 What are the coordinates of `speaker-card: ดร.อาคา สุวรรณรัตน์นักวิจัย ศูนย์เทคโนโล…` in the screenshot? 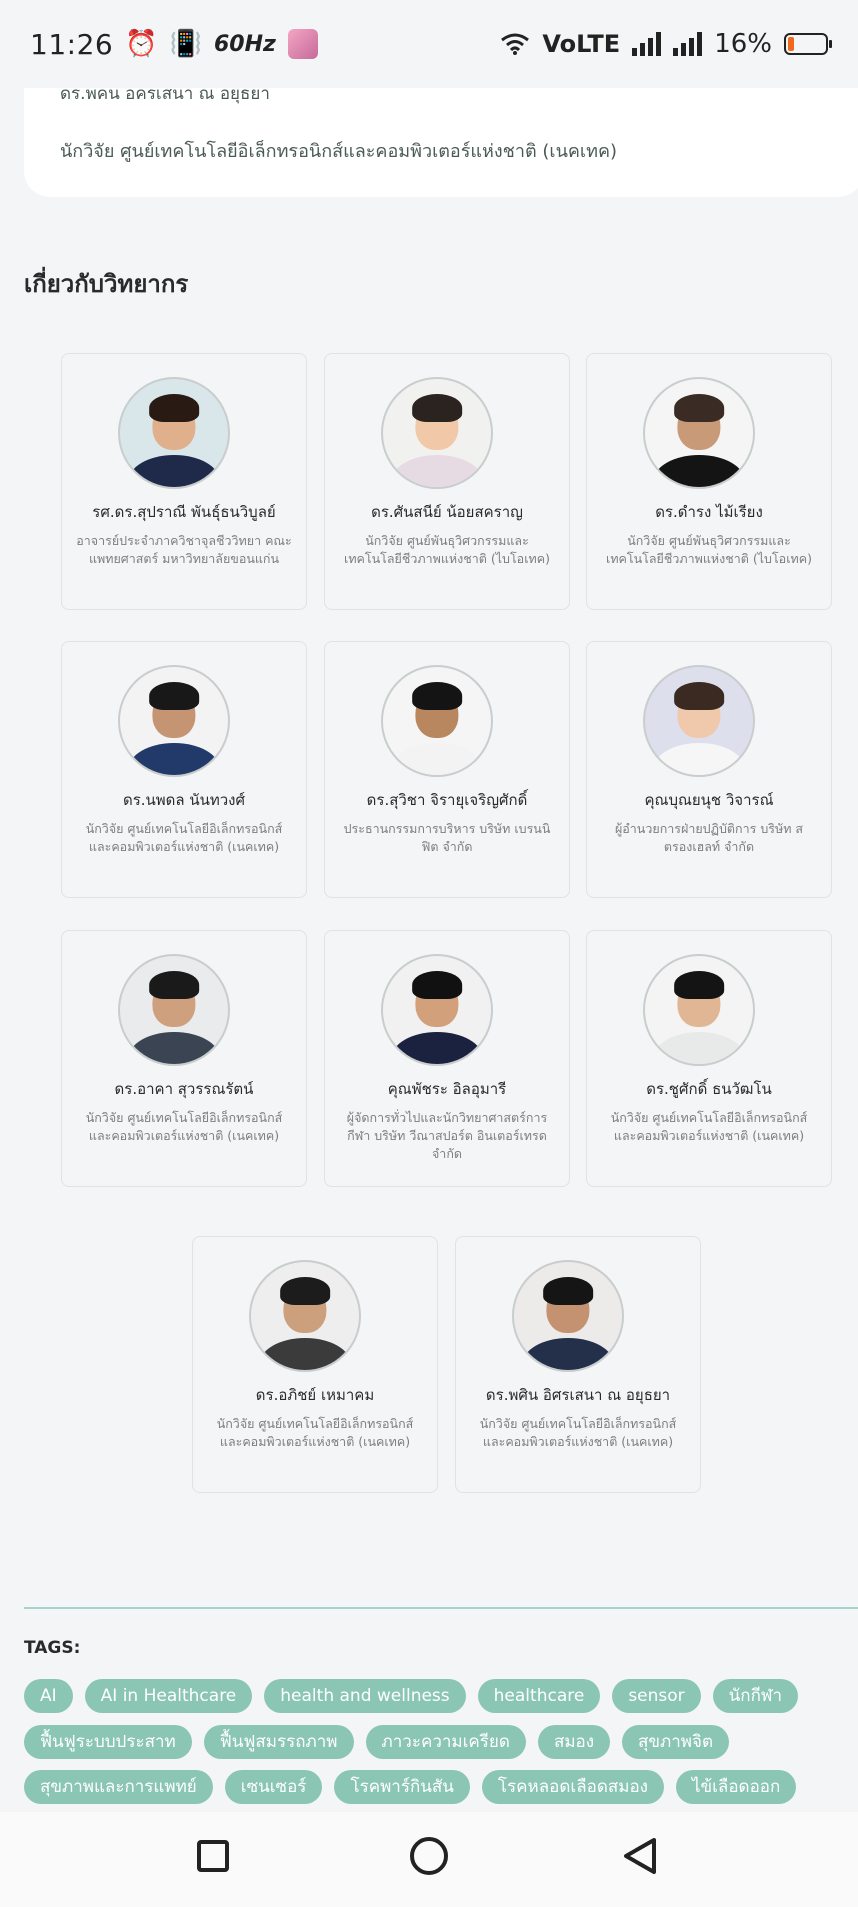 It's located at (184, 1058).